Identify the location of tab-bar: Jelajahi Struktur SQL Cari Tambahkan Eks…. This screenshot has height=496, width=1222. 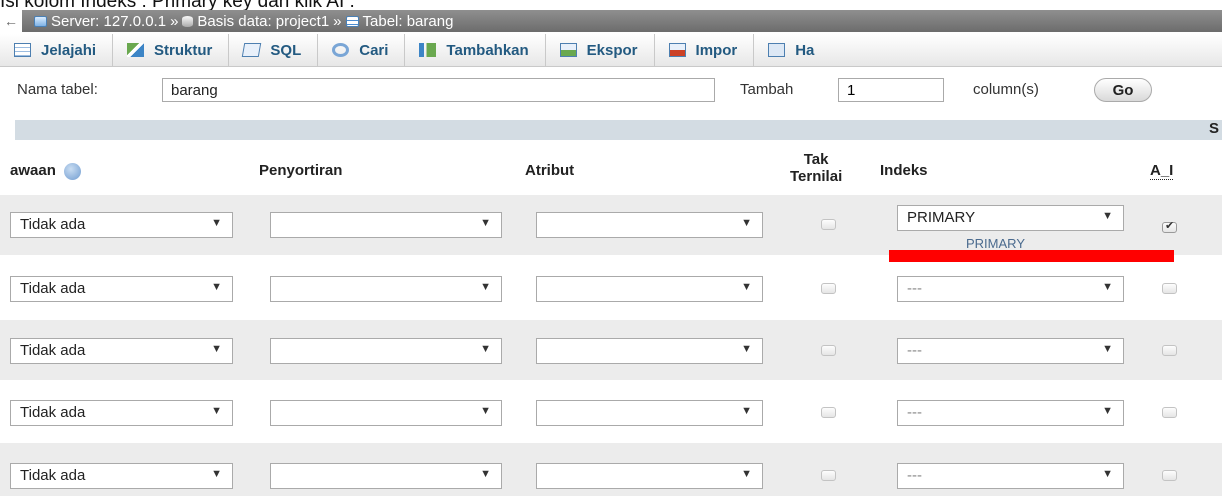
(611, 50).